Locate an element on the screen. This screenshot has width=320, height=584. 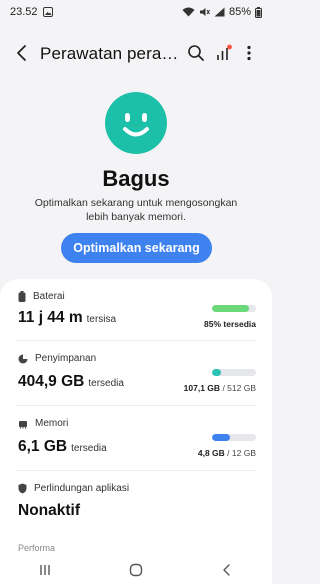
app-protection-header: Perlindungan aplikasi is located at coordinates (73, 488).